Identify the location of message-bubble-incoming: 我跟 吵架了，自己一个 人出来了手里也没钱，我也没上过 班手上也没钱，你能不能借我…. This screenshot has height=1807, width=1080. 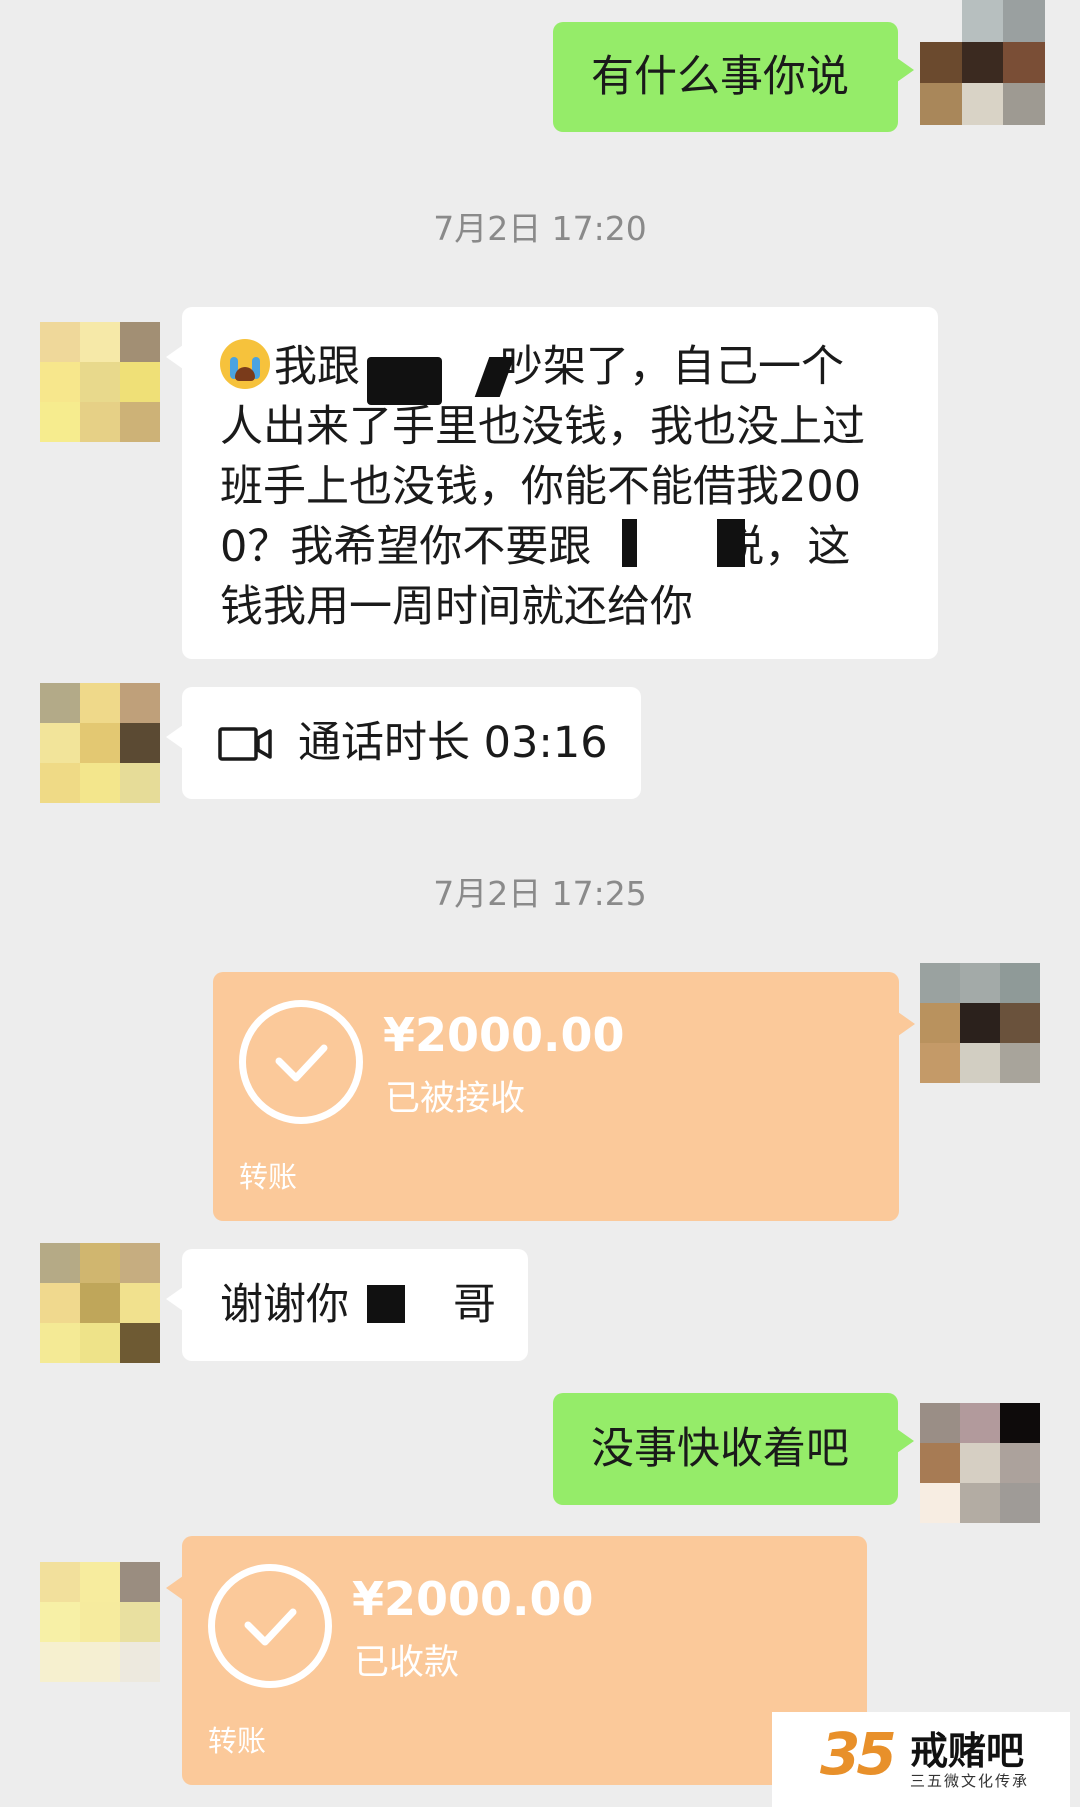
(552, 483).